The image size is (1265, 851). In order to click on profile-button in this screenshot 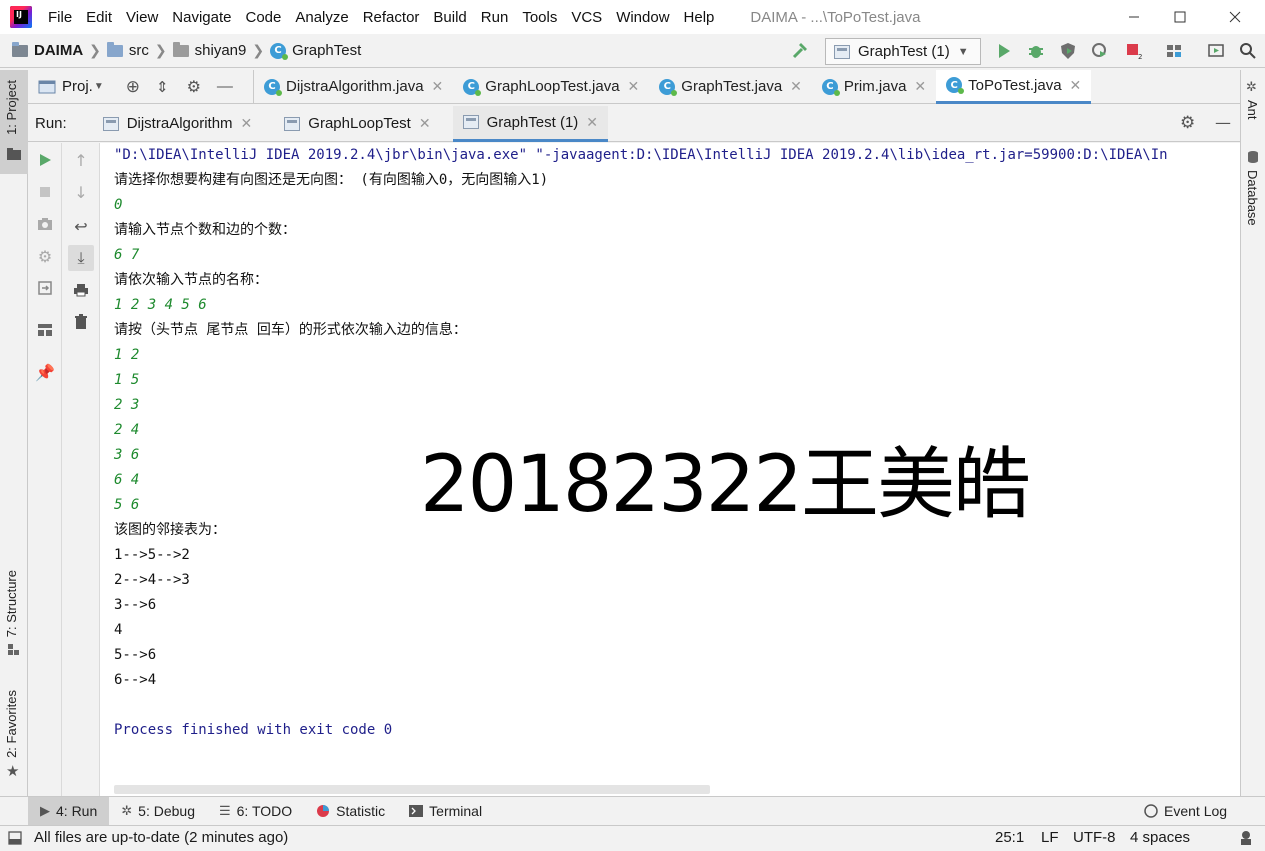, I will do `click(1100, 51)`.